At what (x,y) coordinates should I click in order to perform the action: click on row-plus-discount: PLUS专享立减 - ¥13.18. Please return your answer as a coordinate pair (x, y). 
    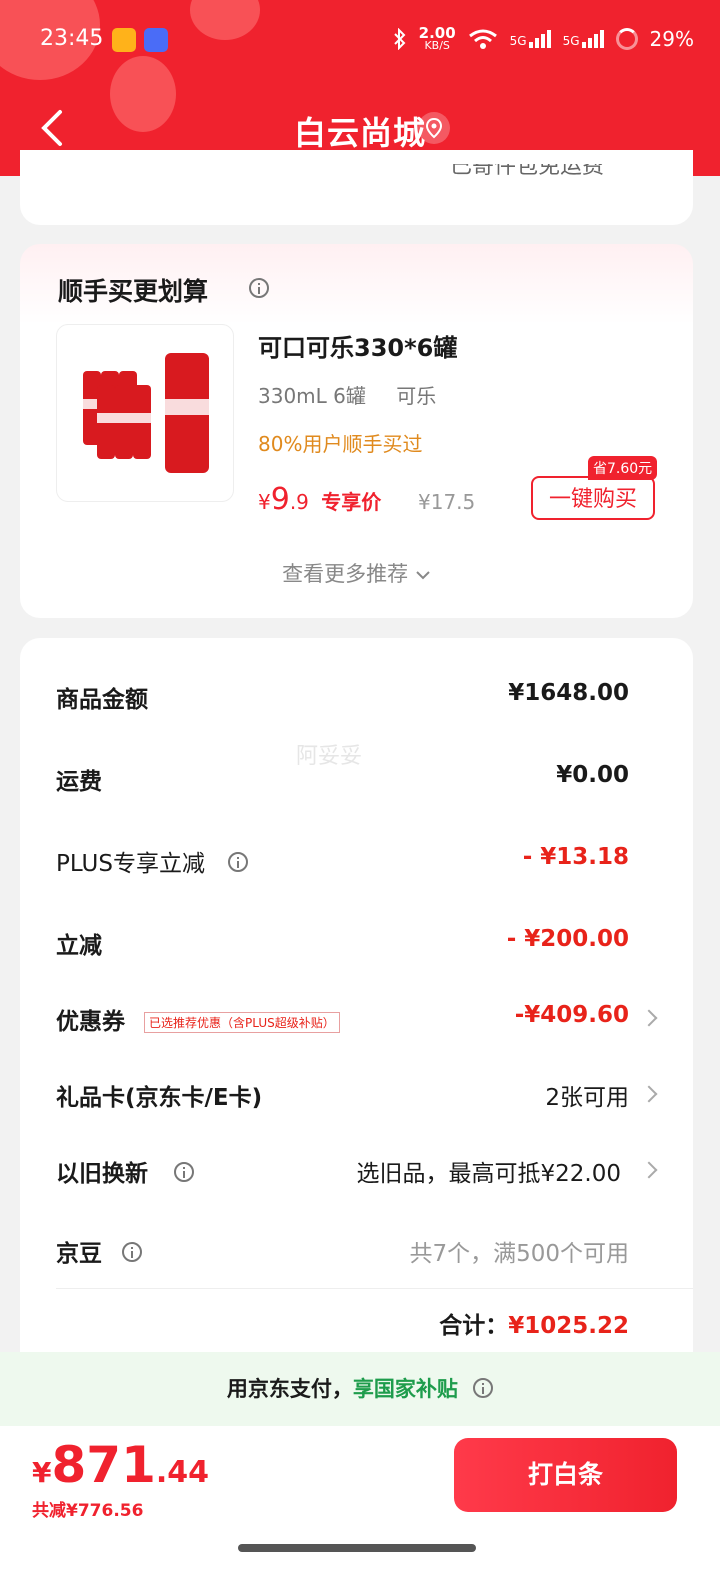
    Looking at the image, I should click on (342, 860).